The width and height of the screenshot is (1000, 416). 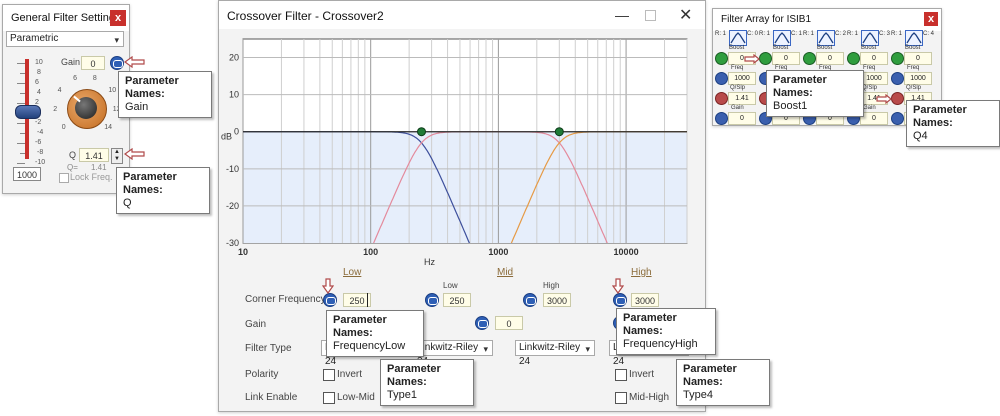 I want to click on section-high: High, so click(x=641, y=272).